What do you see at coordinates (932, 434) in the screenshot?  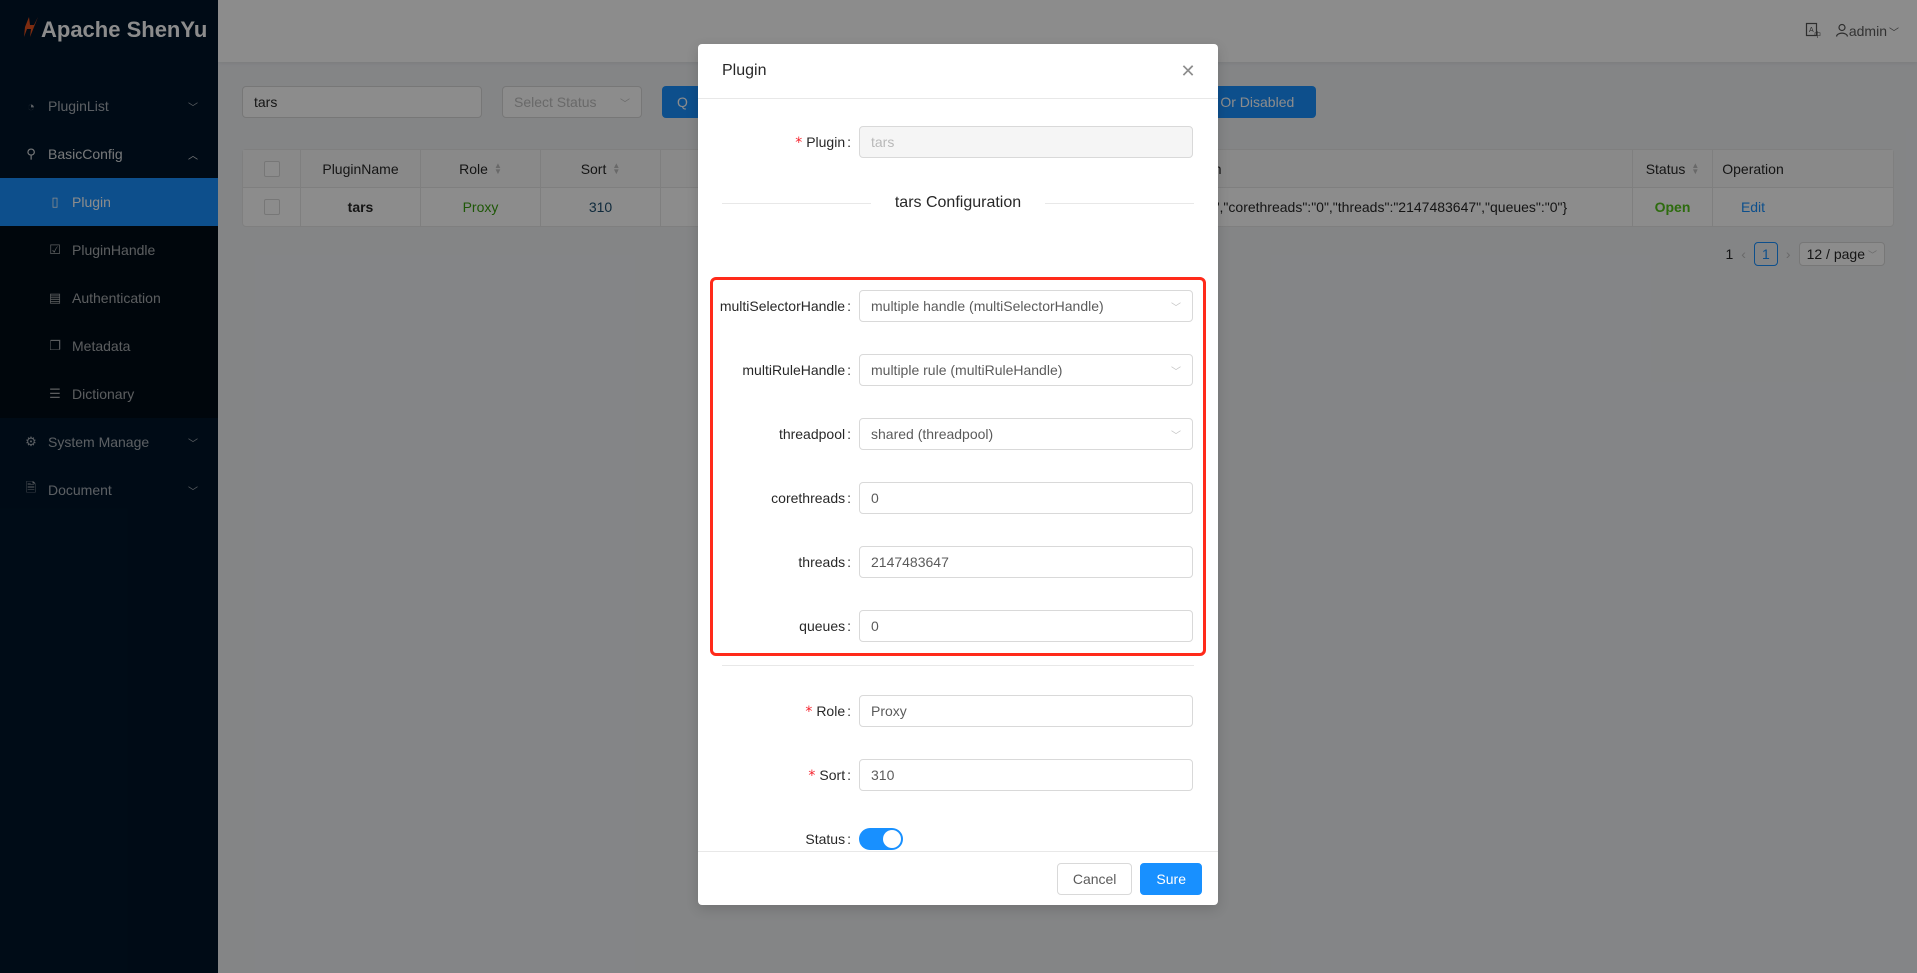 I see `select-value: shared (threadpool)` at bounding box center [932, 434].